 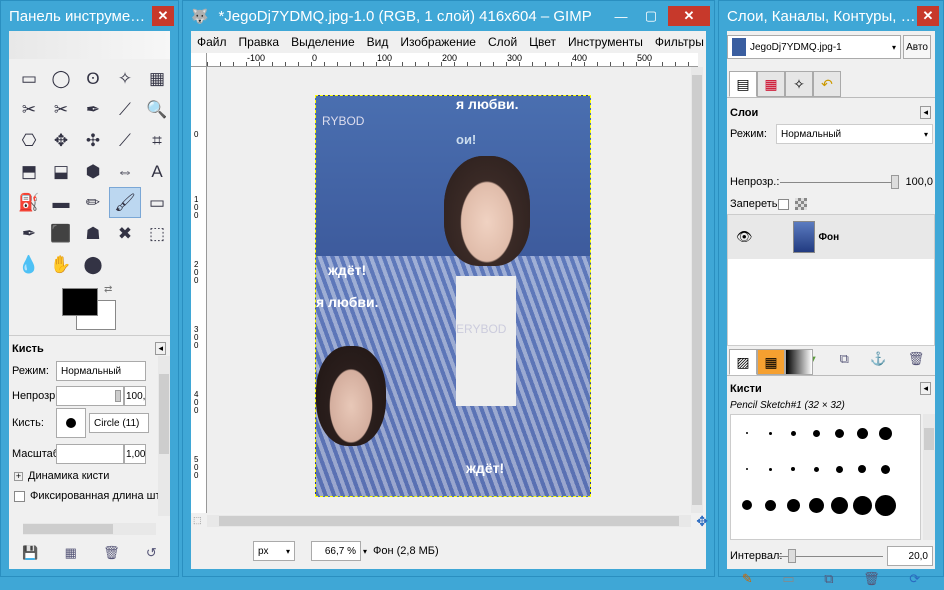 I want to click on auto-button: Авто, so click(x=917, y=47).